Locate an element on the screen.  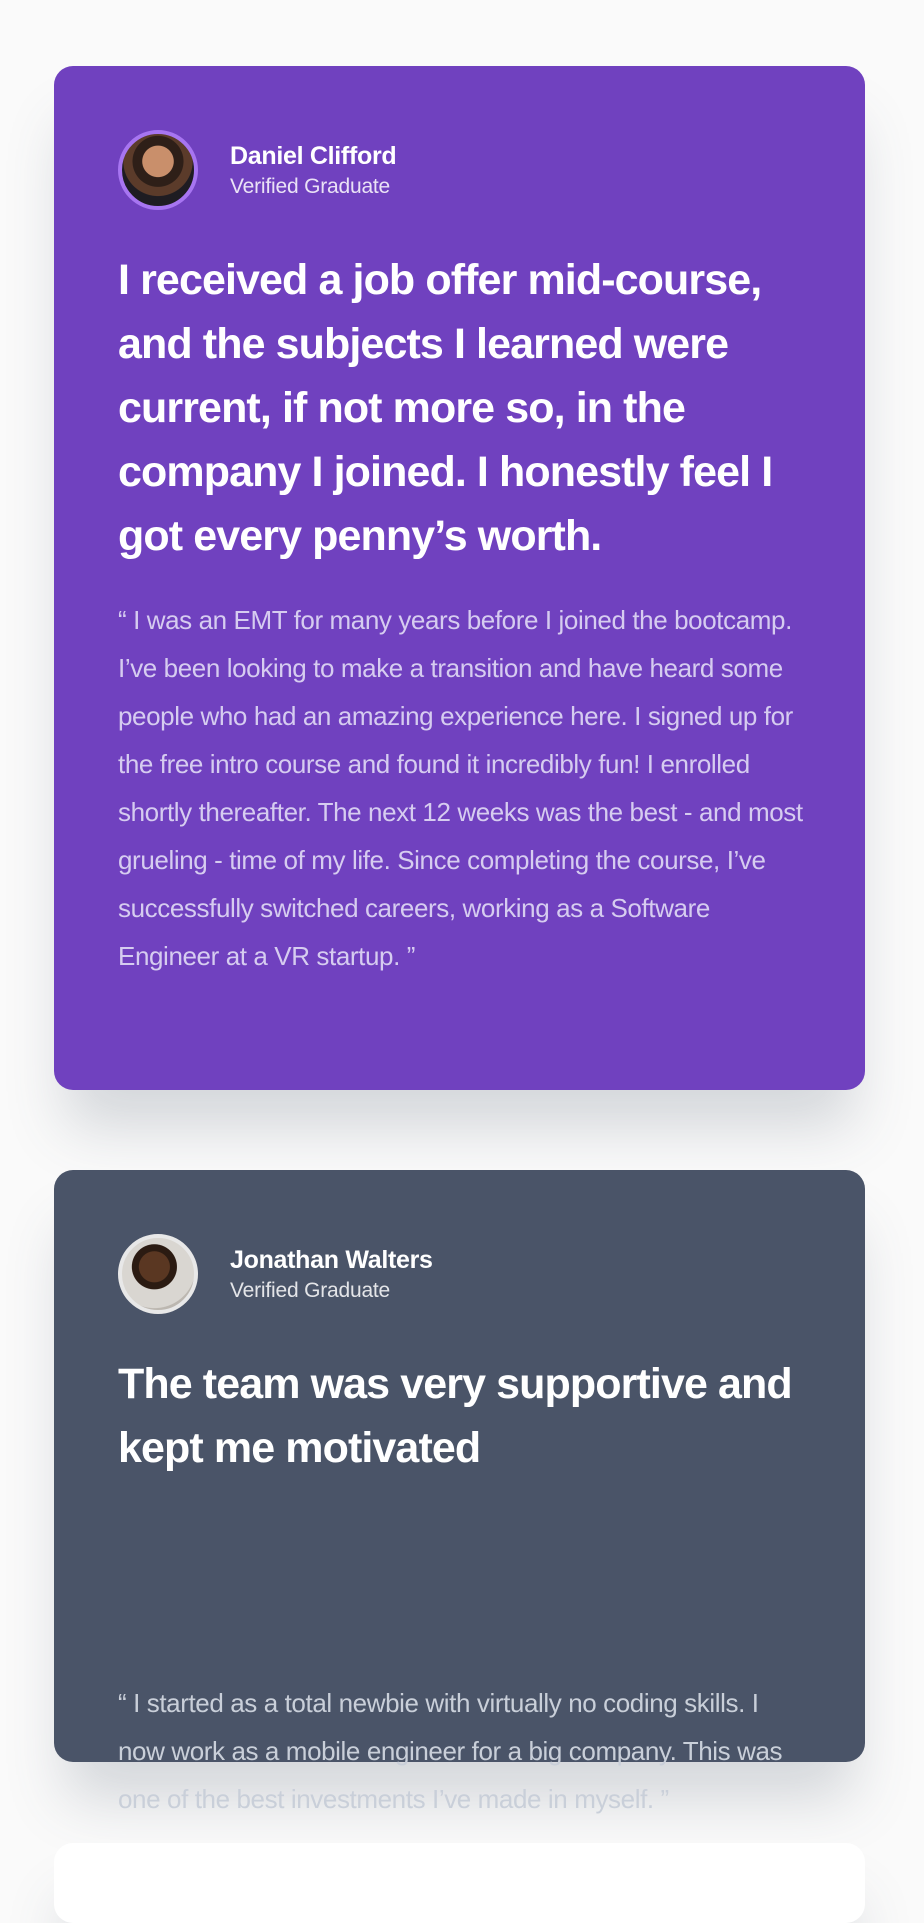
person-name: Jonathan Walters is located at coordinates (331, 1260).